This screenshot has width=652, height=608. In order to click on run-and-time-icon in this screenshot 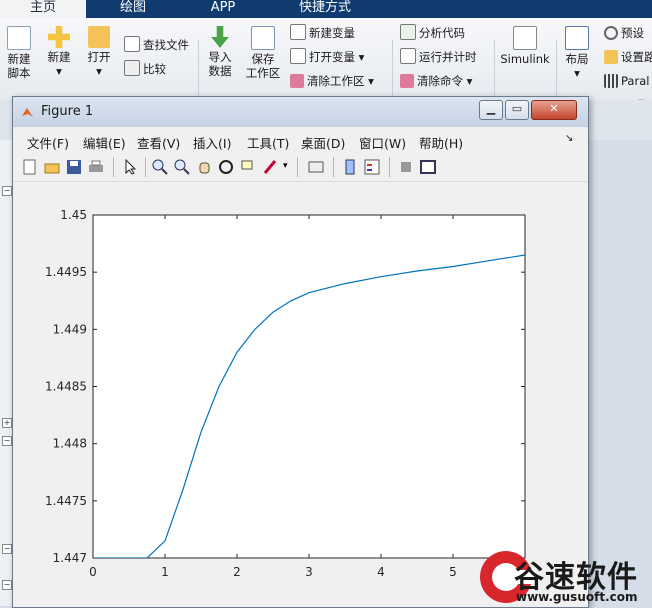, I will do `click(408, 56)`.